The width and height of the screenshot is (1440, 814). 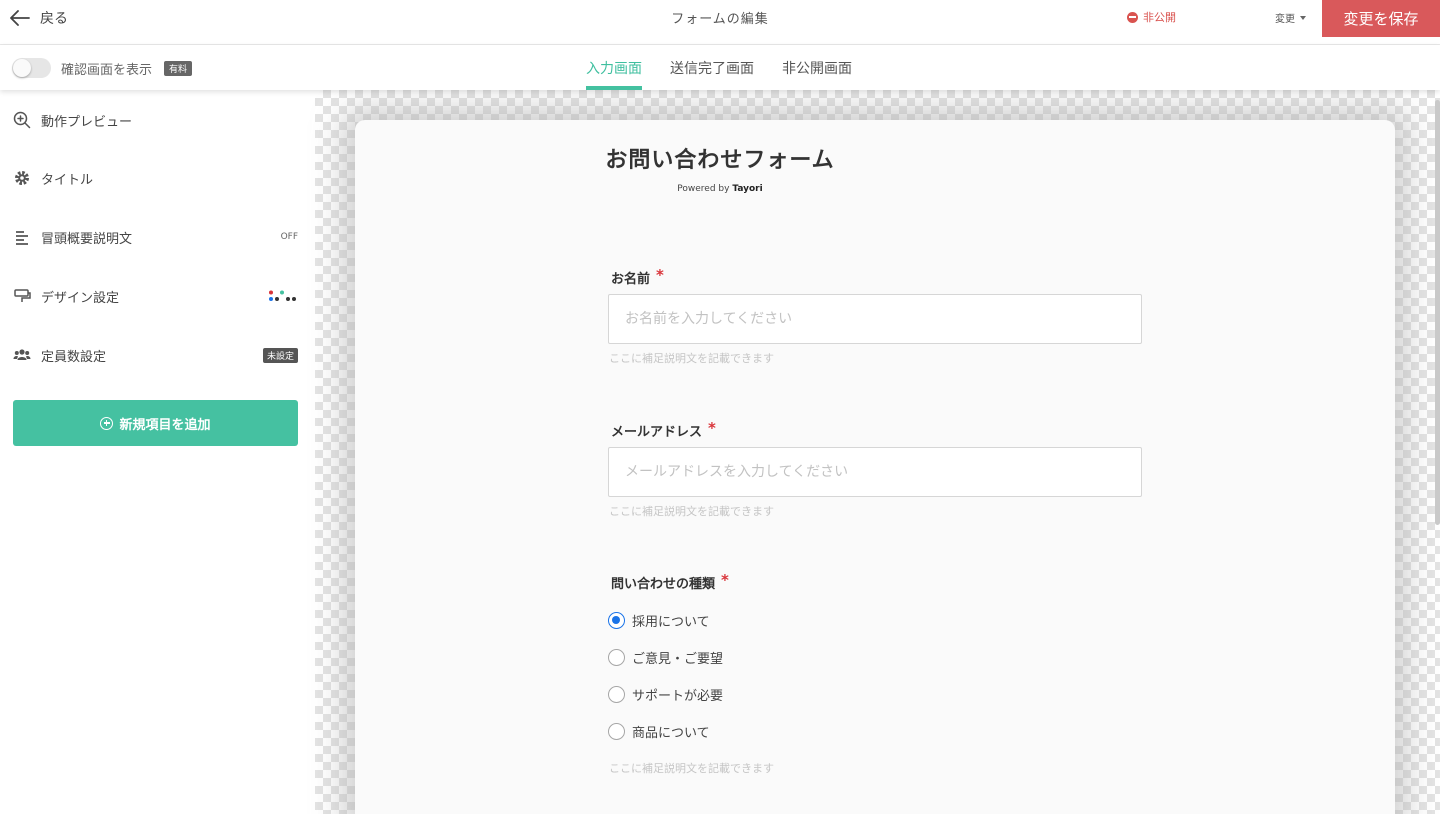 What do you see at coordinates (614, 67) in the screenshot?
I see `tab-input-screen: 入力画面` at bounding box center [614, 67].